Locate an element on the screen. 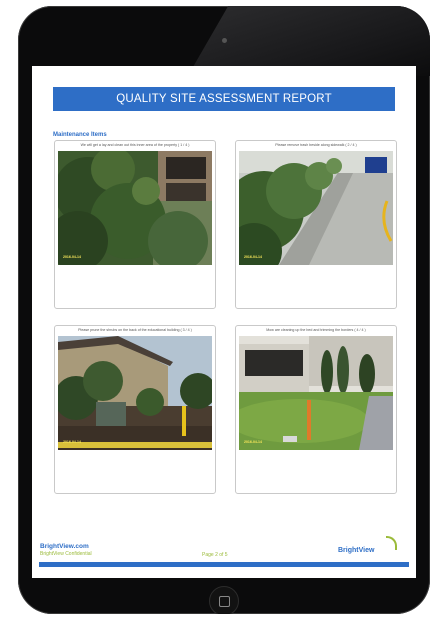 This screenshot has height=620, width=440. home-square-glyph is located at coordinates (224, 601).